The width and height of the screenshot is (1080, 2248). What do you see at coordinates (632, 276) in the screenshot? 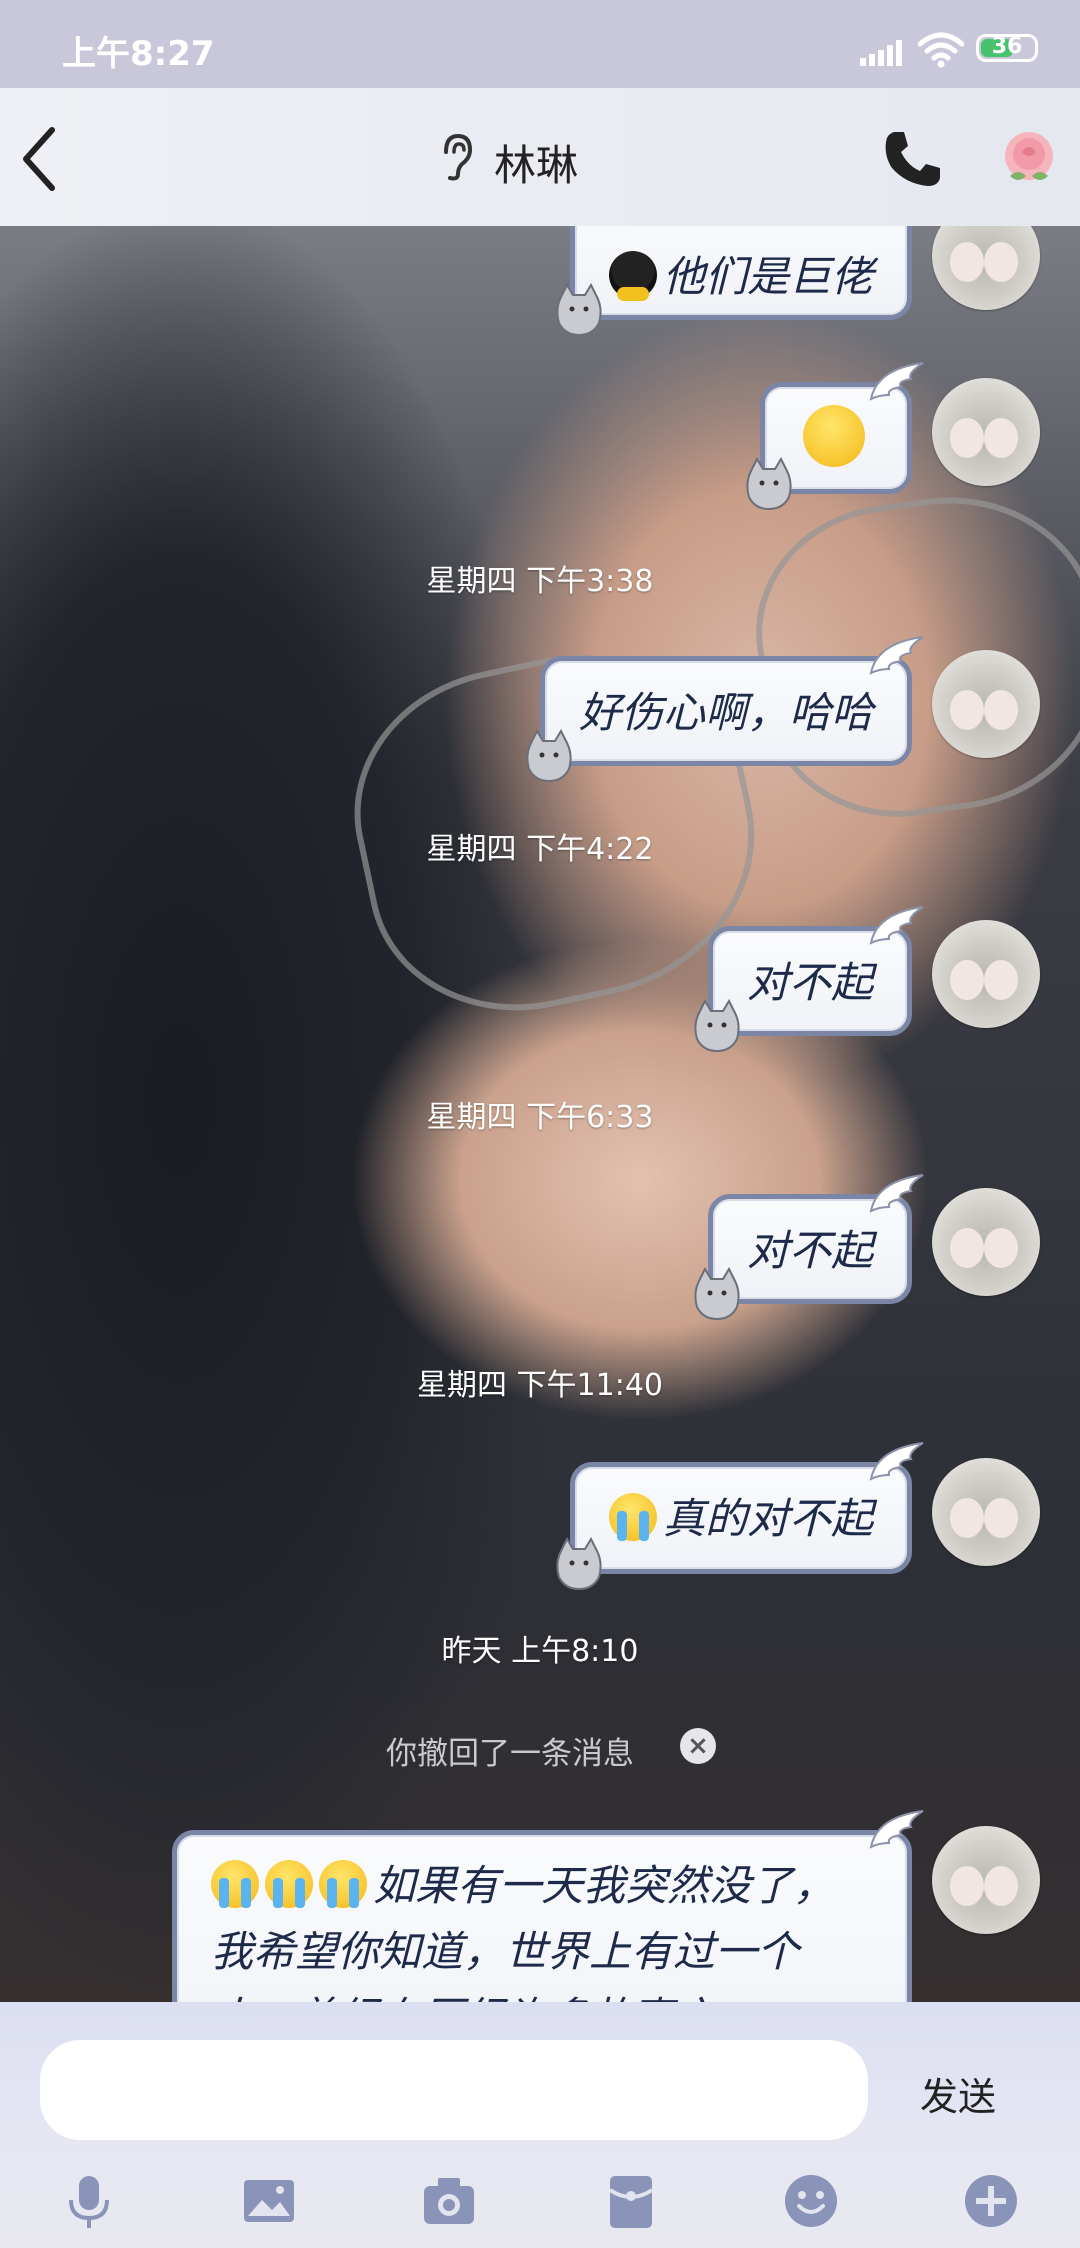
I see `qq-penguin-emoji` at bounding box center [632, 276].